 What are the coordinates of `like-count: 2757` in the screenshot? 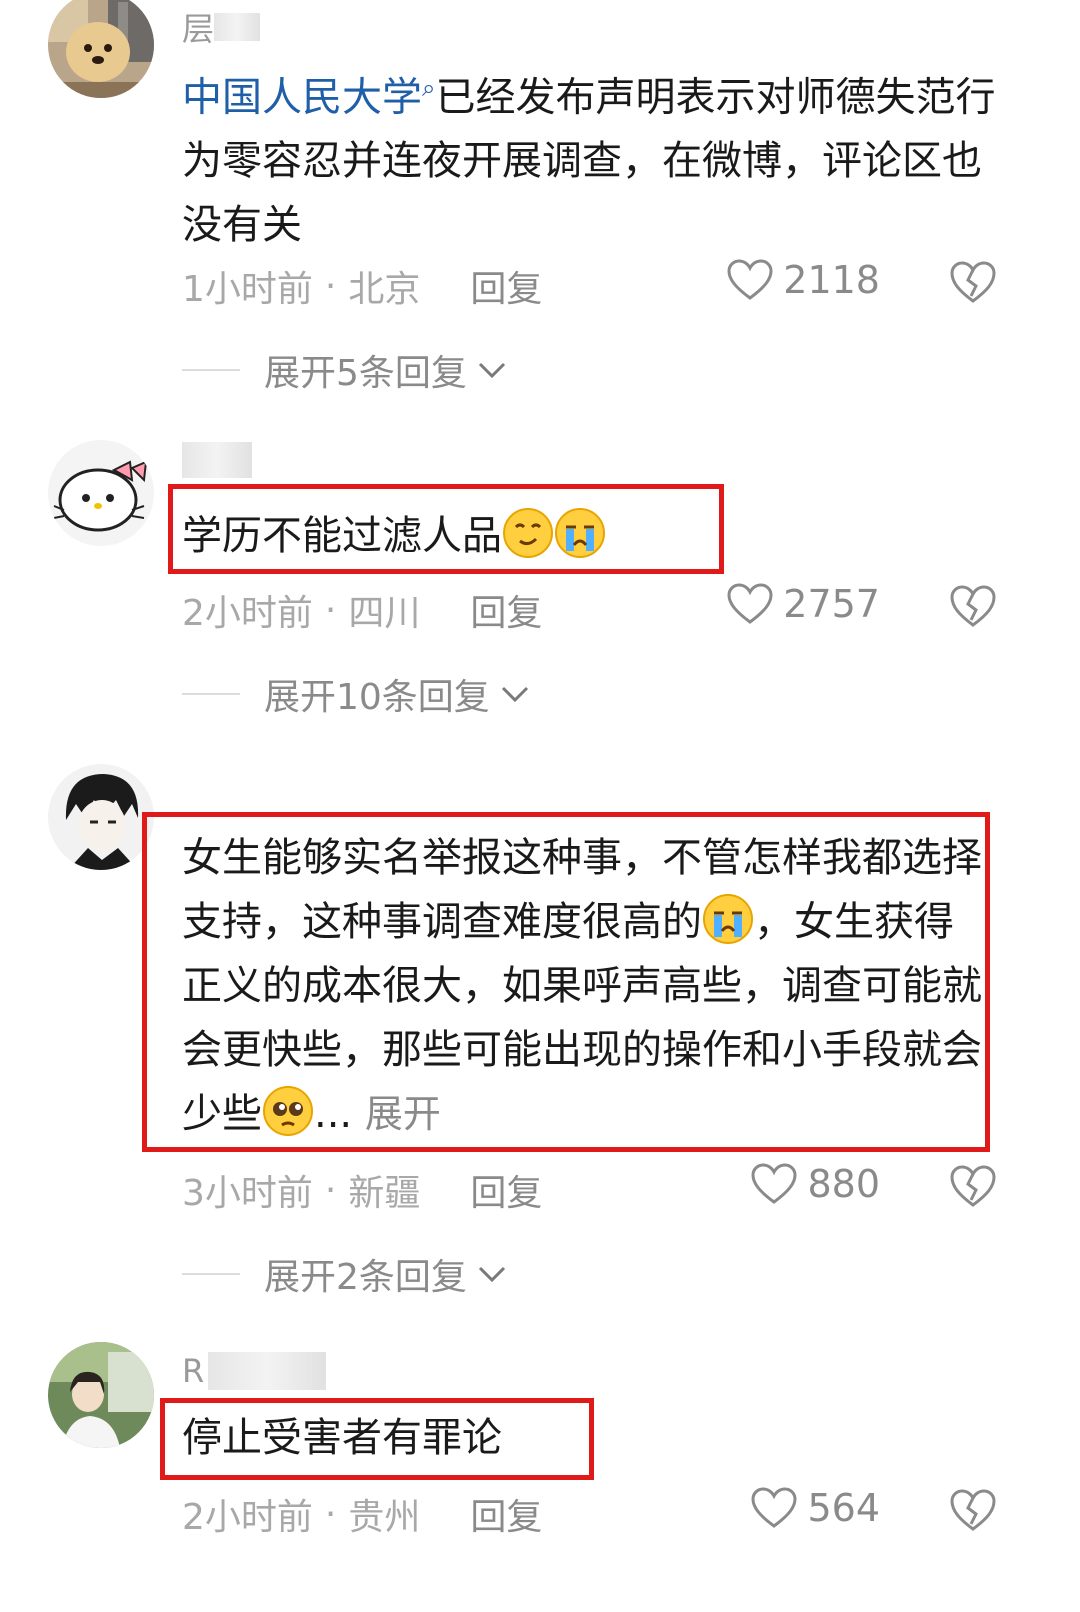 It's located at (831, 604).